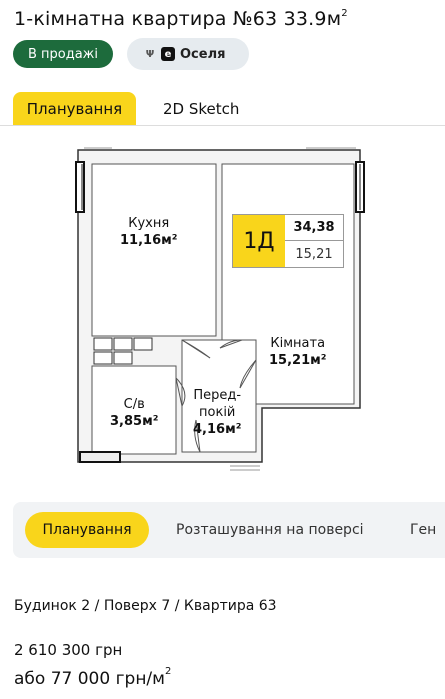  Describe the element at coordinates (297, 352) in the screenshot. I see `room-living: Кімната 15,21м²` at that location.